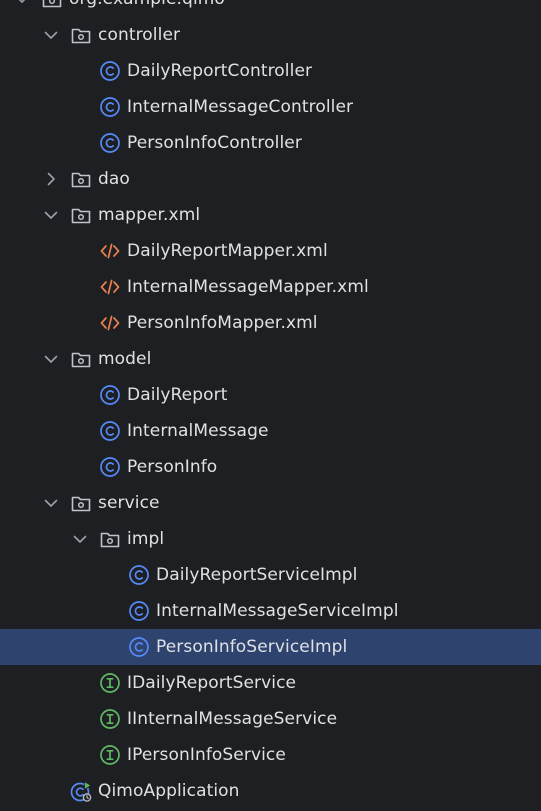 The image size is (541, 811). What do you see at coordinates (270, 359) in the screenshot?
I see `tree-row-package-model: model` at bounding box center [270, 359].